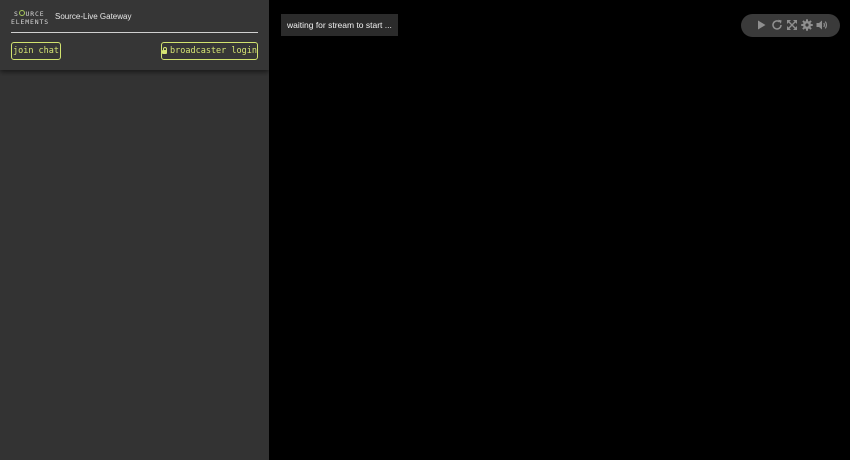 This screenshot has height=460, width=850. What do you see at coordinates (822, 25) in the screenshot?
I see `volume-icon` at bounding box center [822, 25].